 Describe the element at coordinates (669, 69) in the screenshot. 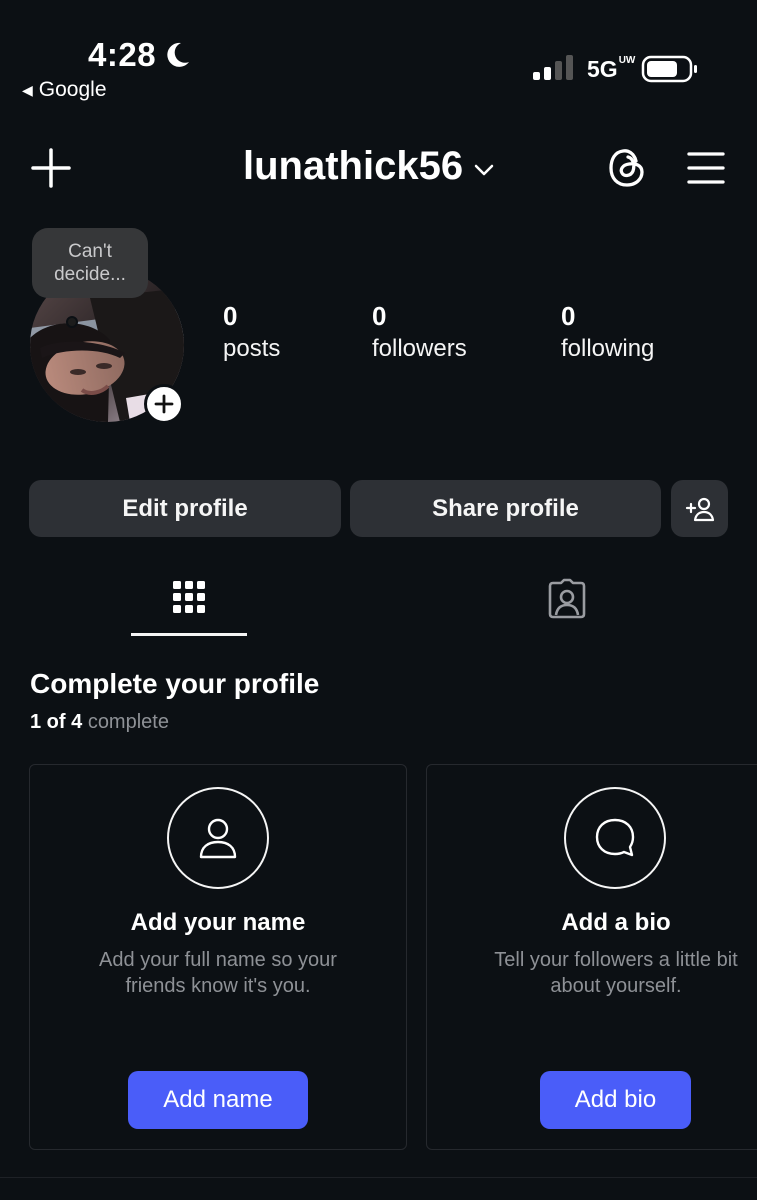

I see `battery-icon` at that location.